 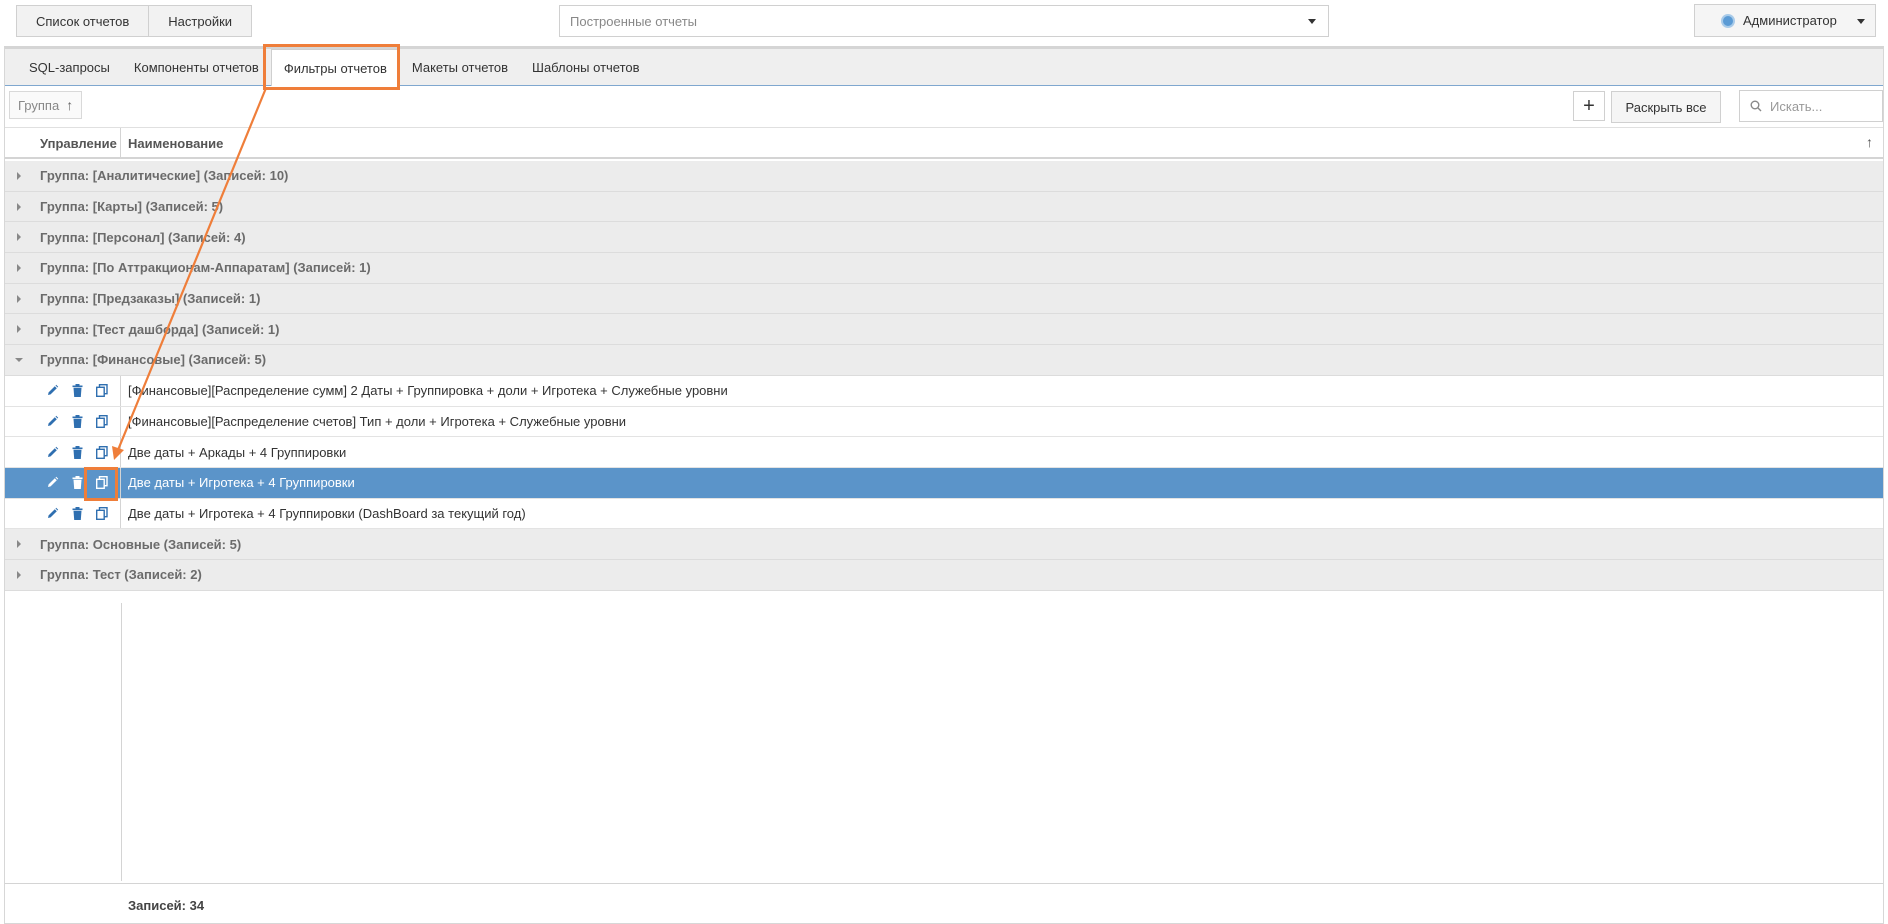 I want to click on group-label: Группа: [Финансовые] (Записей: 5), so click(x=153, y=360).